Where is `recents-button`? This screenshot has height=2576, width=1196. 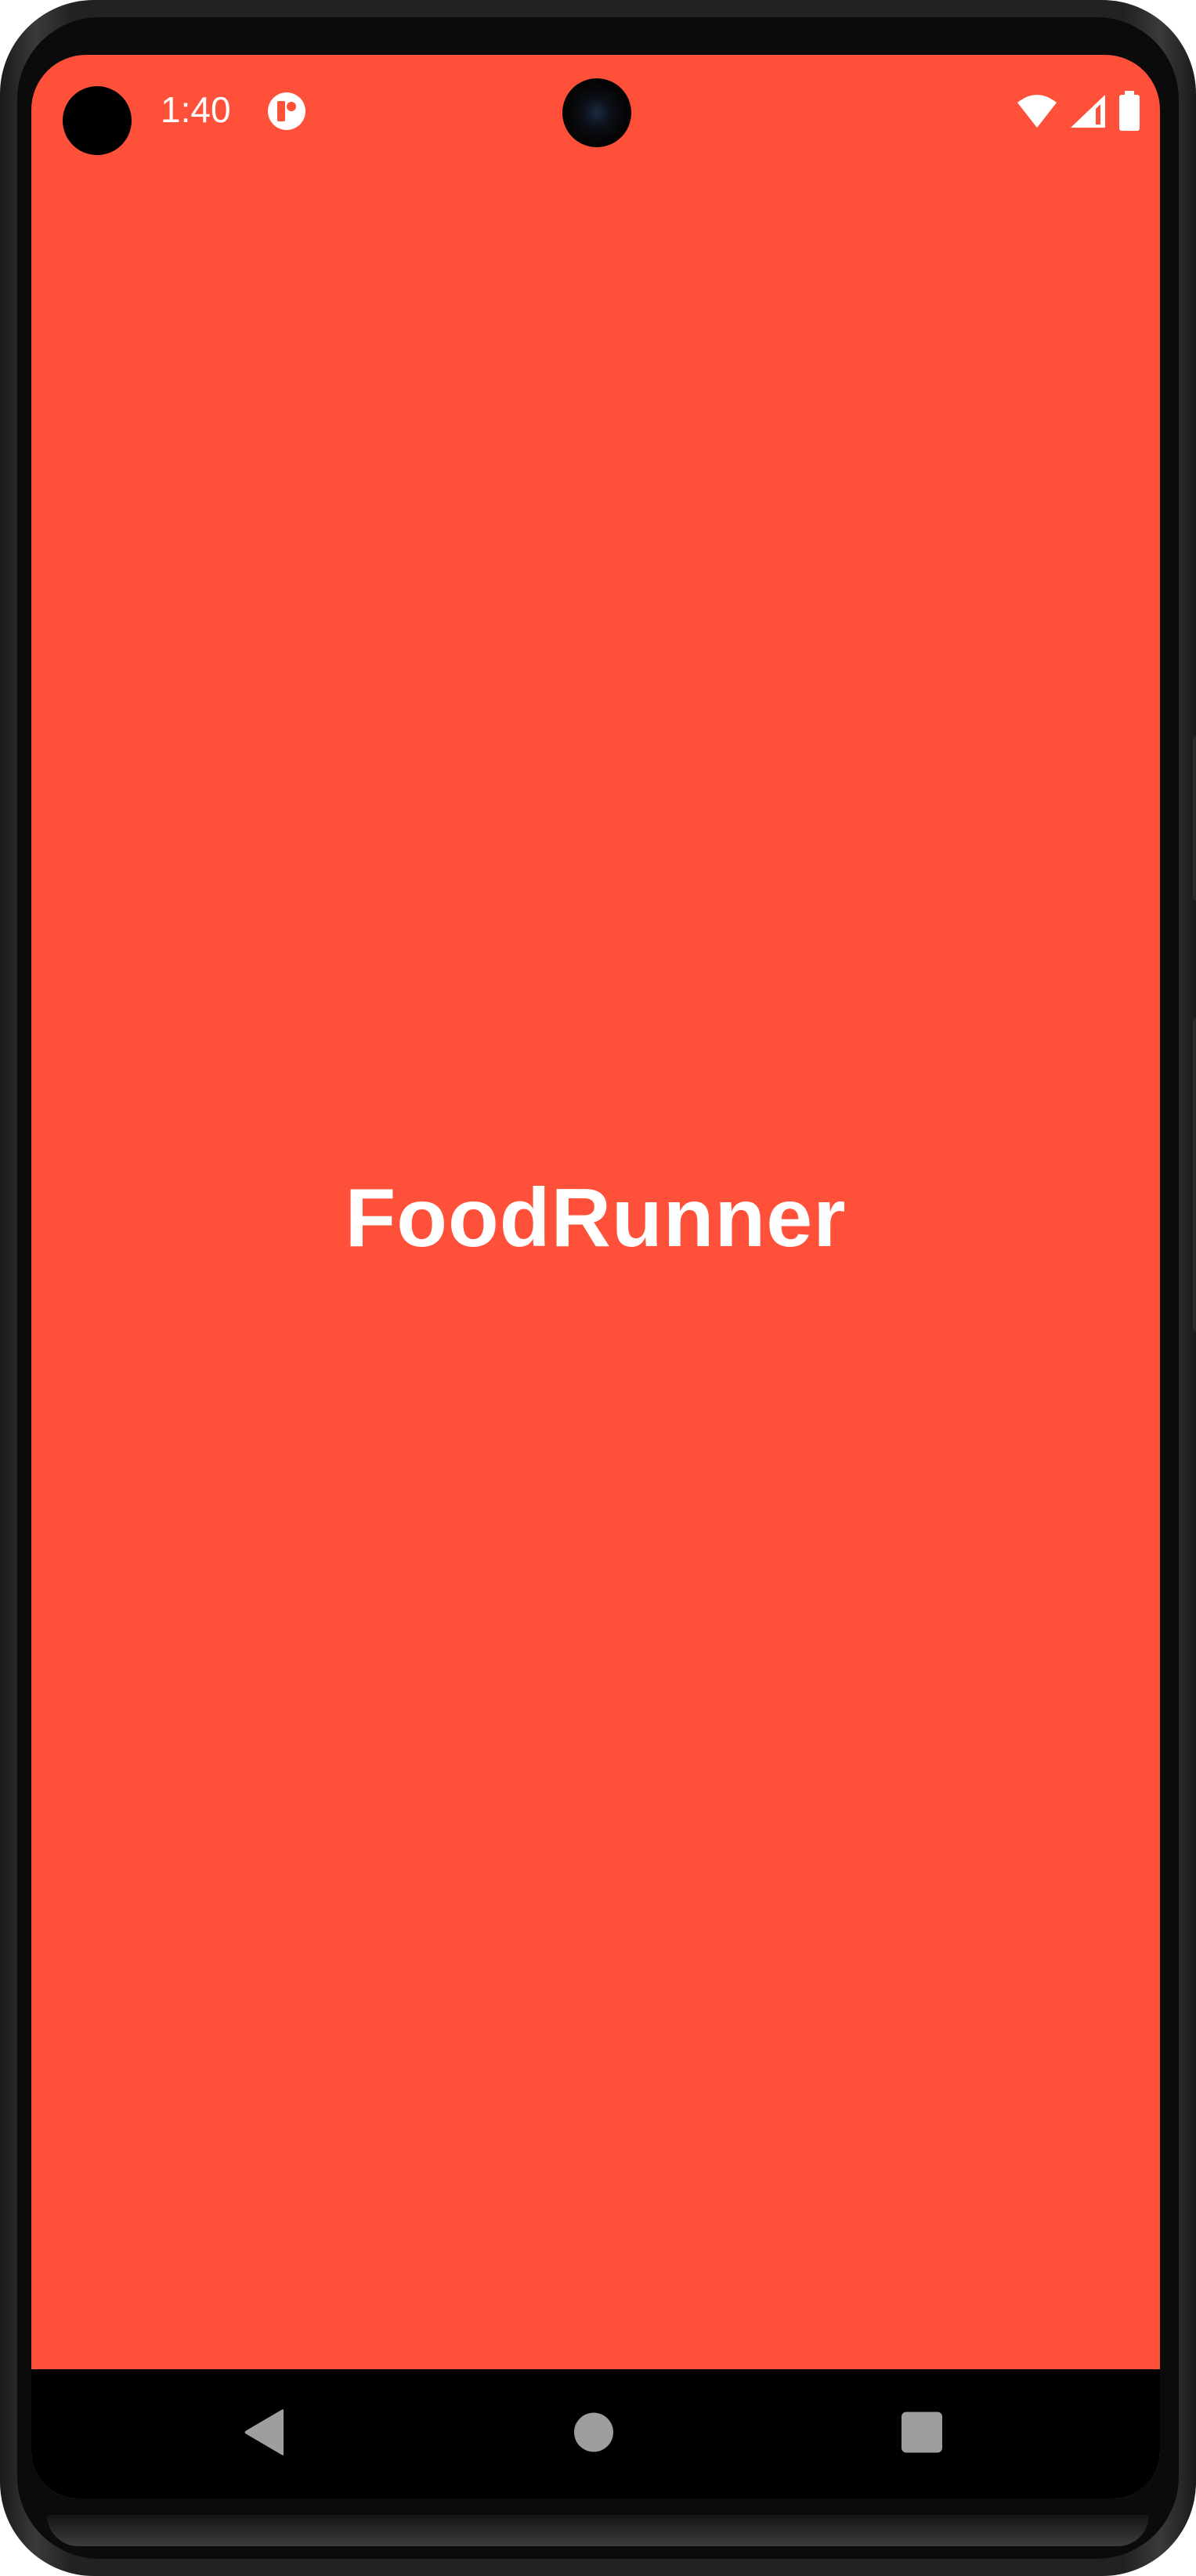
recents-button is located at coordinates (922, 2434).